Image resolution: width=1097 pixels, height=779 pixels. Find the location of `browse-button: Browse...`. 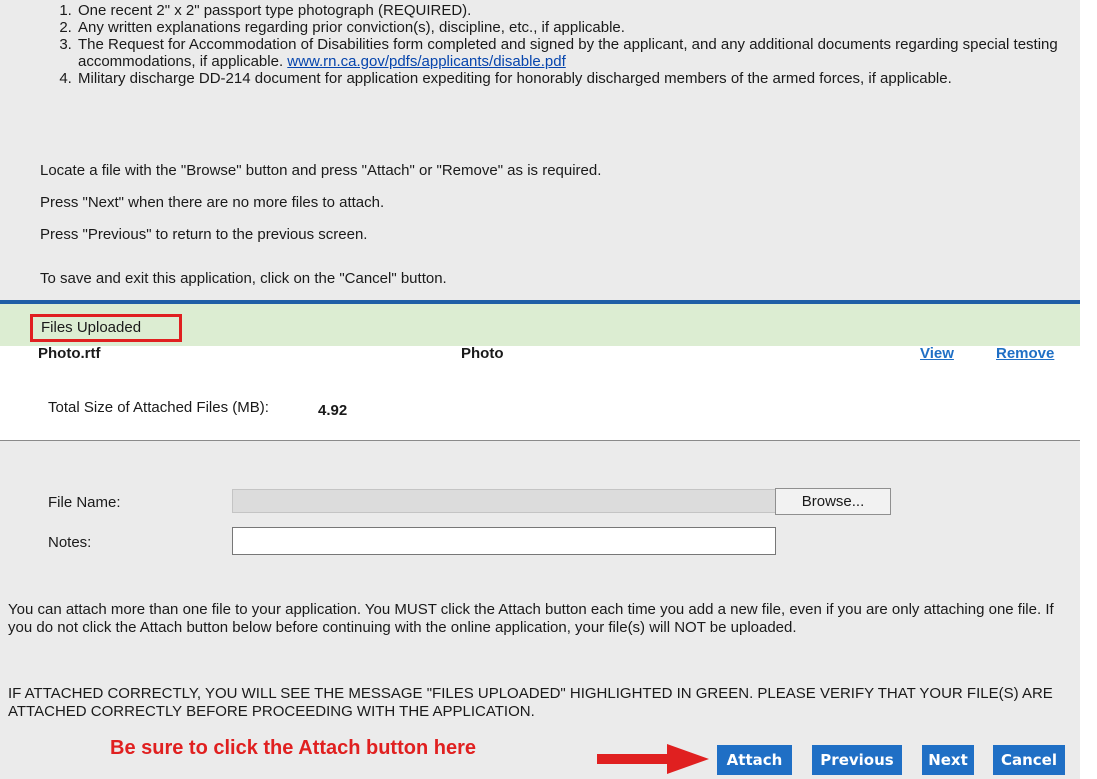

browse-button: Browse... is located at coordinates (833, 501).